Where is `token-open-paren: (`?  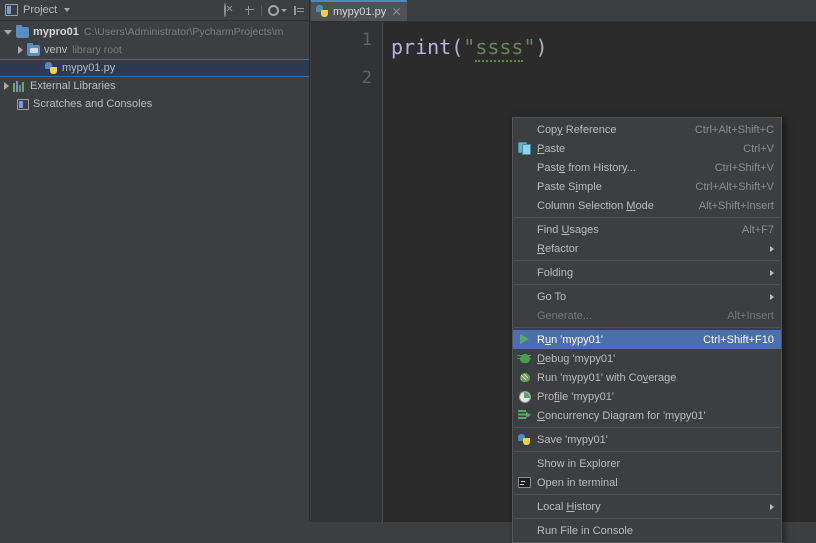 token-open-paren: ( is located at coordinates (457, 47).